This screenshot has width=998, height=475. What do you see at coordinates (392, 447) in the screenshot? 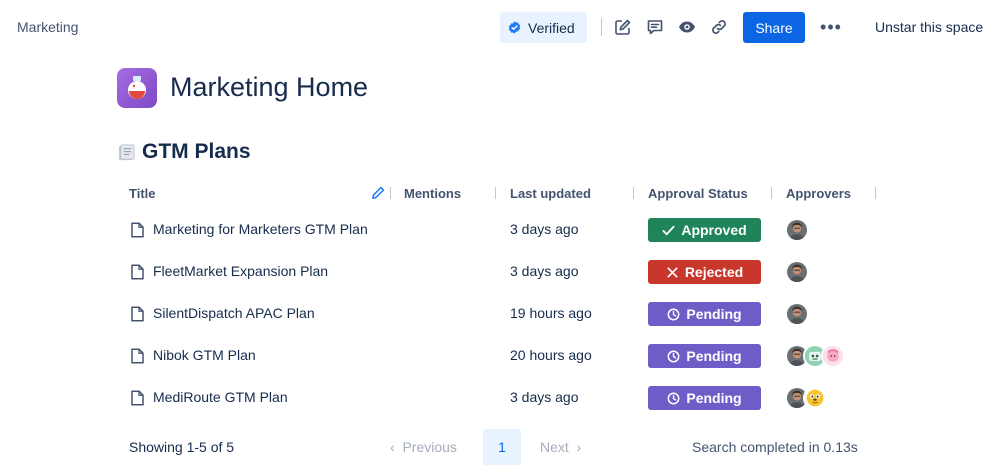
I see `chevron-left-icon: ‹` at bounding box center [392, 447].